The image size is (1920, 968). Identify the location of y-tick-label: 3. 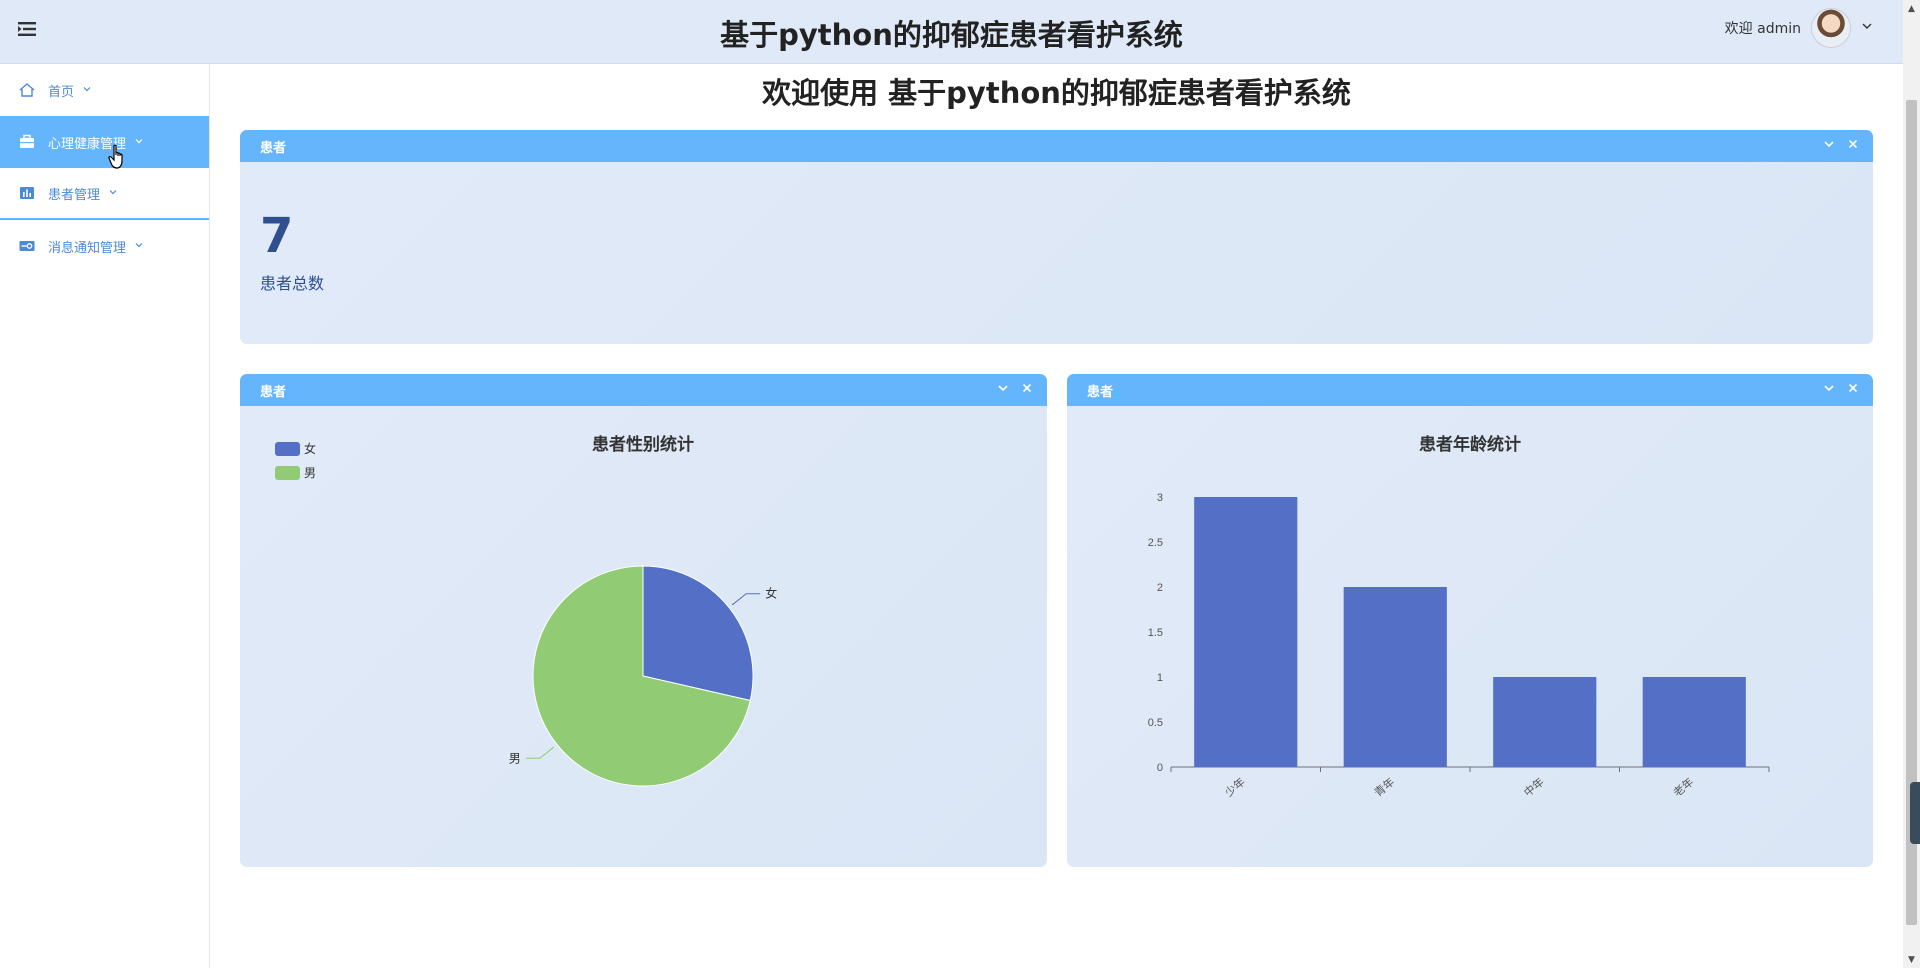
(1160, 498).